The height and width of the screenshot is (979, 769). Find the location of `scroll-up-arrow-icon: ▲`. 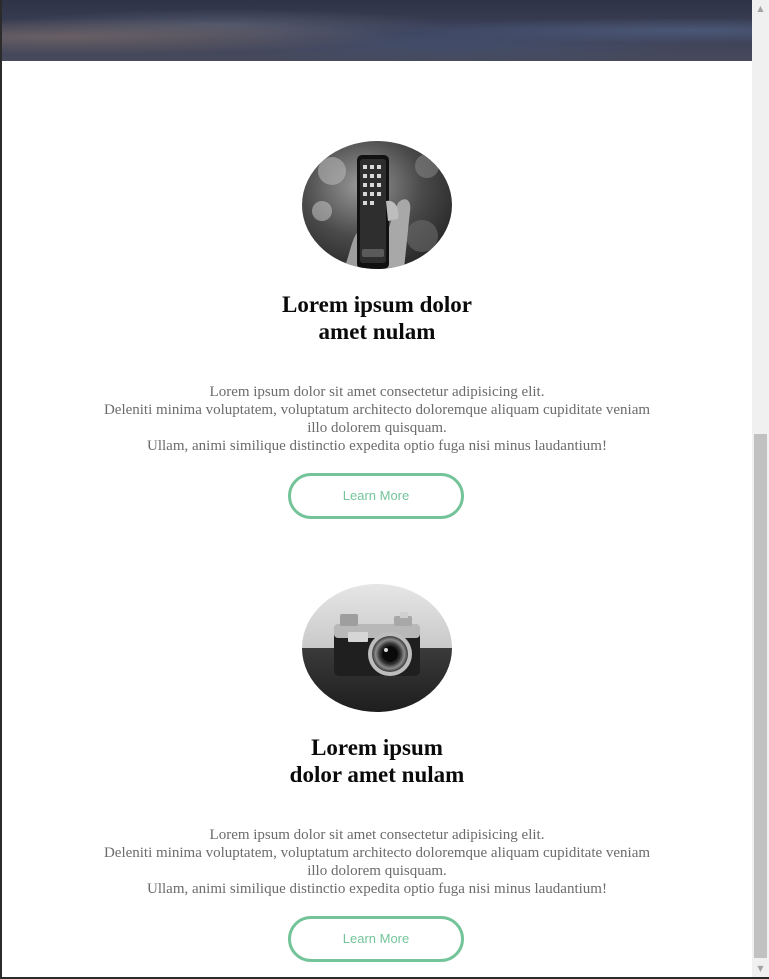

scroll-up-arrow-icon: ▲ is located at coordinates (760, 8).